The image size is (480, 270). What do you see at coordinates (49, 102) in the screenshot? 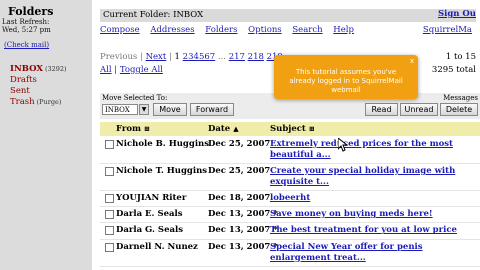
I see `purge-link: (Purge)` at bounding box center [49, 102].